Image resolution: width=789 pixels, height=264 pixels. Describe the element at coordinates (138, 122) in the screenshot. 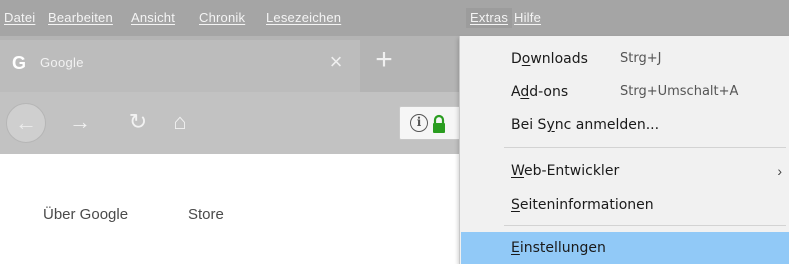

I see `reload-icon: ↻` at that location.